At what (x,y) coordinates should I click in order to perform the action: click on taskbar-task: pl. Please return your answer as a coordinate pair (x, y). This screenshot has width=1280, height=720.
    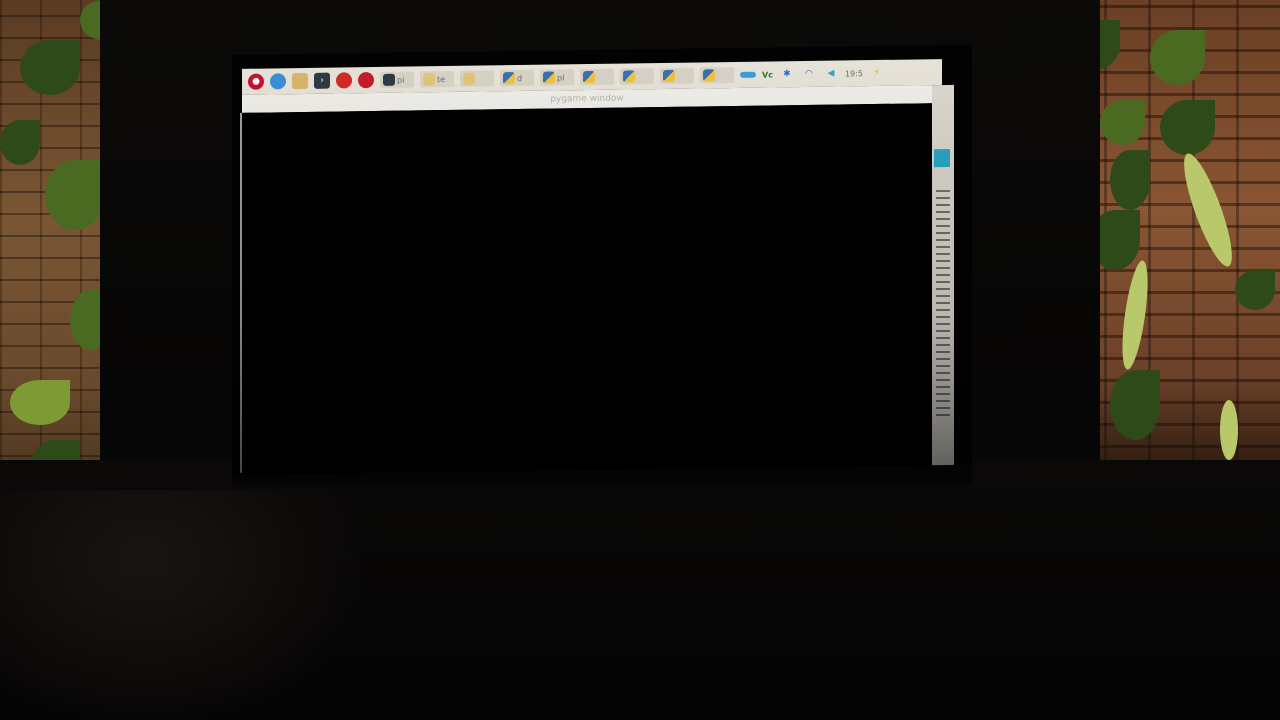
    Looking at the image, I should click on (557, 77).